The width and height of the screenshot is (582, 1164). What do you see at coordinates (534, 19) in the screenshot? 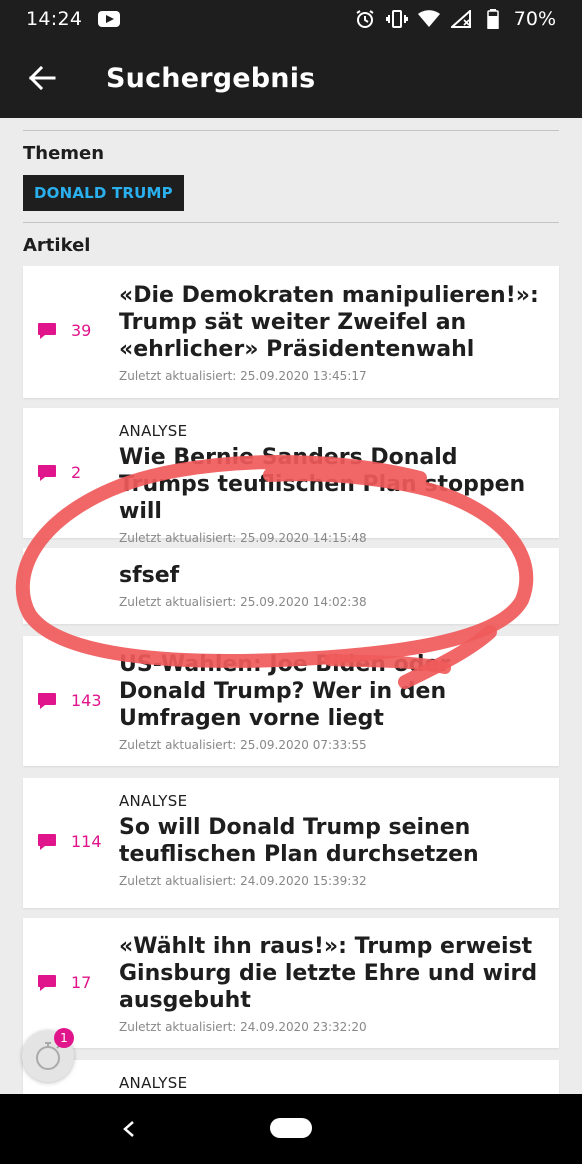
I see `battery-percent: 70%` at bounding box center [534, 19].